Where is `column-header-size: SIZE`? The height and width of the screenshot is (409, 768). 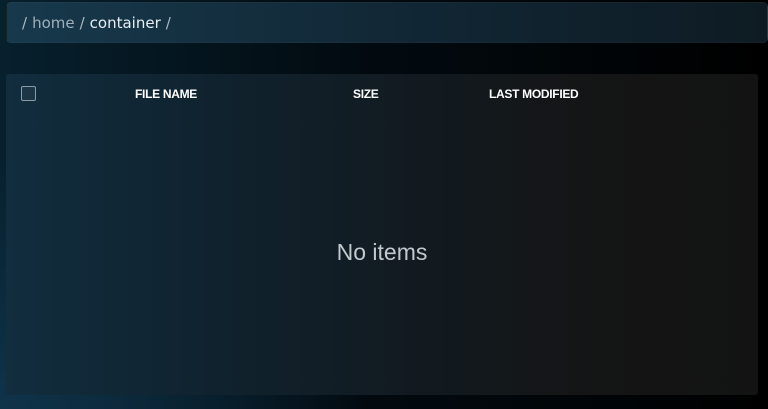 column-header-size: SIZE is located at coordinates (366, 94).